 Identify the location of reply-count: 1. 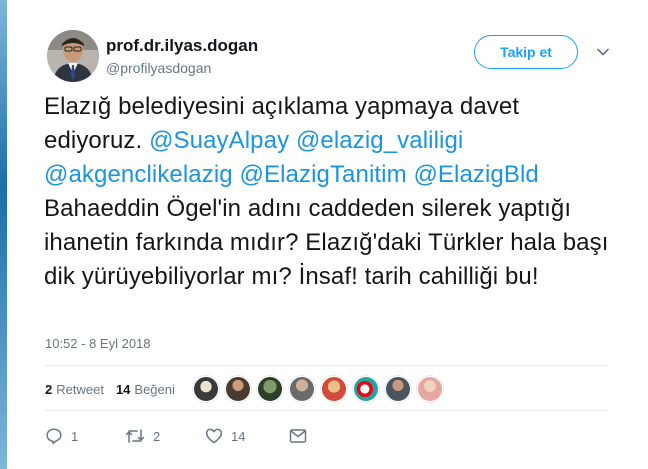
(75, 436).